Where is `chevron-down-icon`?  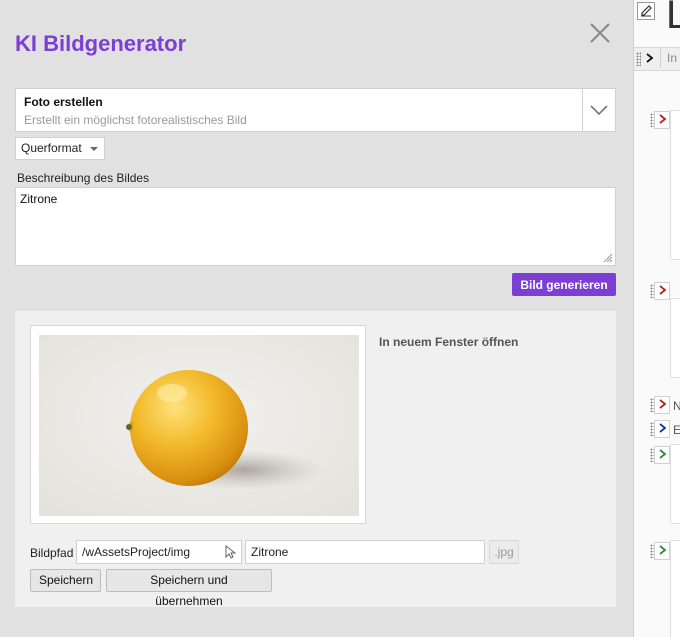 chevron-down-icon is located at coordinates (599, 110).